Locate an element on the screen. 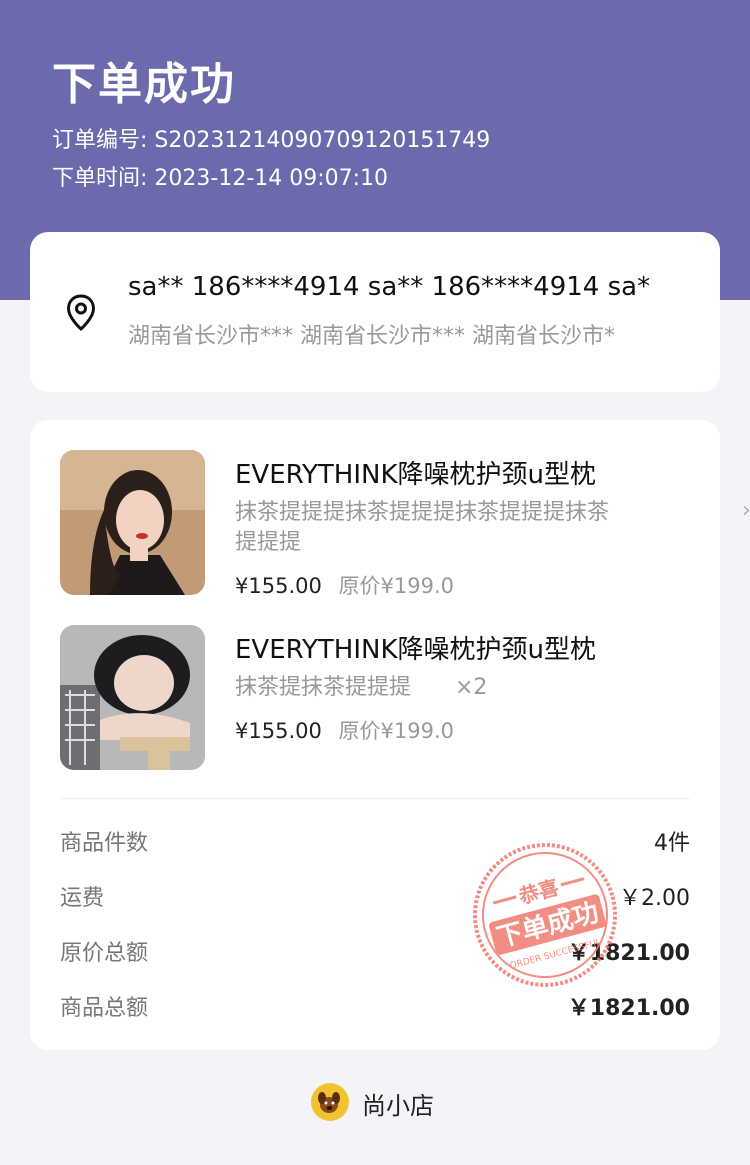  recipient-name-phone: sa** 186****4914 sa** 186****4914 sa* is located at coordinates (389, 287).